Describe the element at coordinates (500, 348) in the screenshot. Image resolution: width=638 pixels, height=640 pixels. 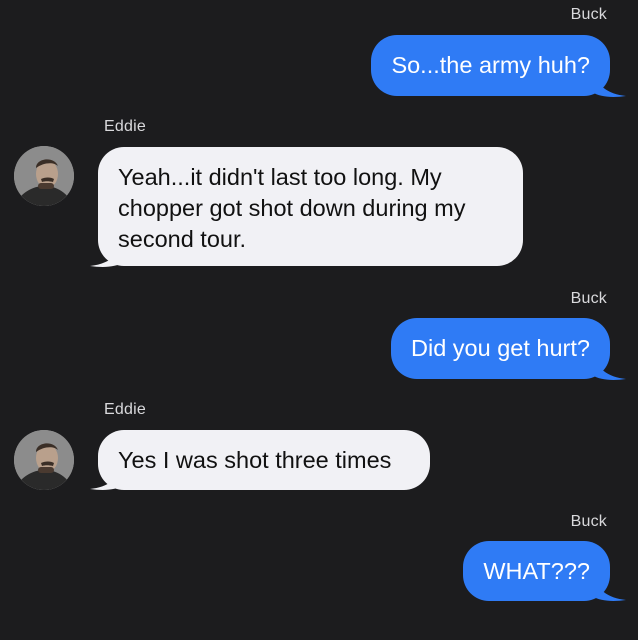
I see `outgoing-message-bubble: Did you get hurt?` at that location.